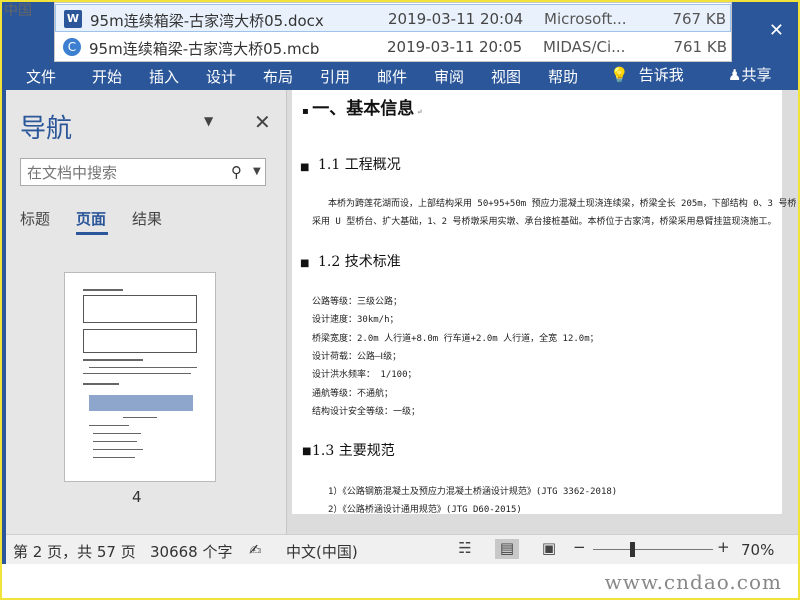 The height and width of the screenshot is (600, 800). What do you see at coordinates (125, 173) in the screenshot?
I see `search-input` at bounding box center [125, 173].